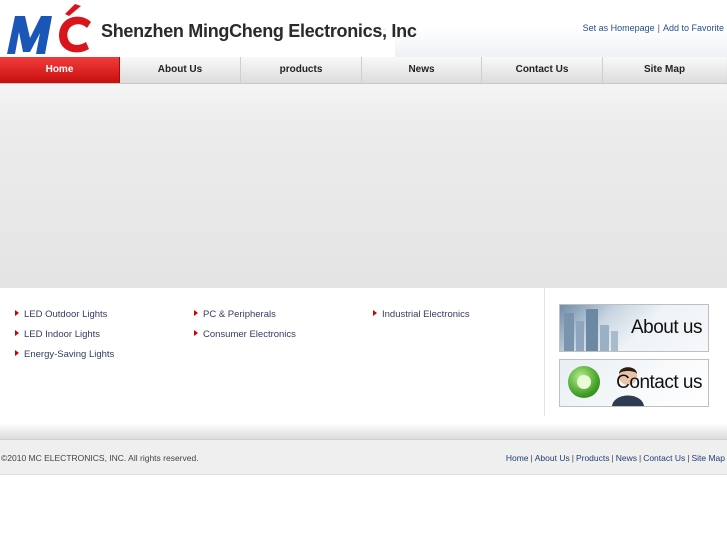 This screenshot has height=545, width=727. Describe the element at coordinates (708, 458) in the screenshot. I see `footer-link-site-map: Site Map` at that location.